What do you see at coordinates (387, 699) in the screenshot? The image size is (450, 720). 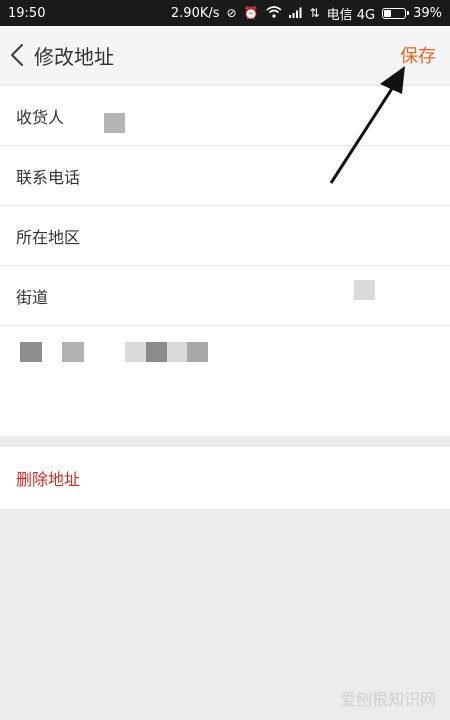 I see `watermark: 爱刨根知识网` at bounding box center [387, 699].